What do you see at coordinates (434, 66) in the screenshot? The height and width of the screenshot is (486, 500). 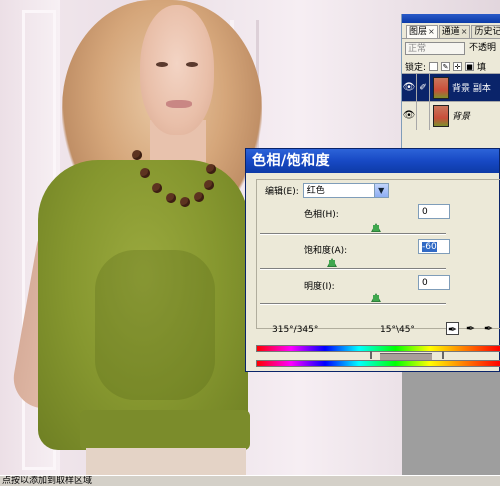 I see `lock-transparency-icon` at bounding box center [434, 66].